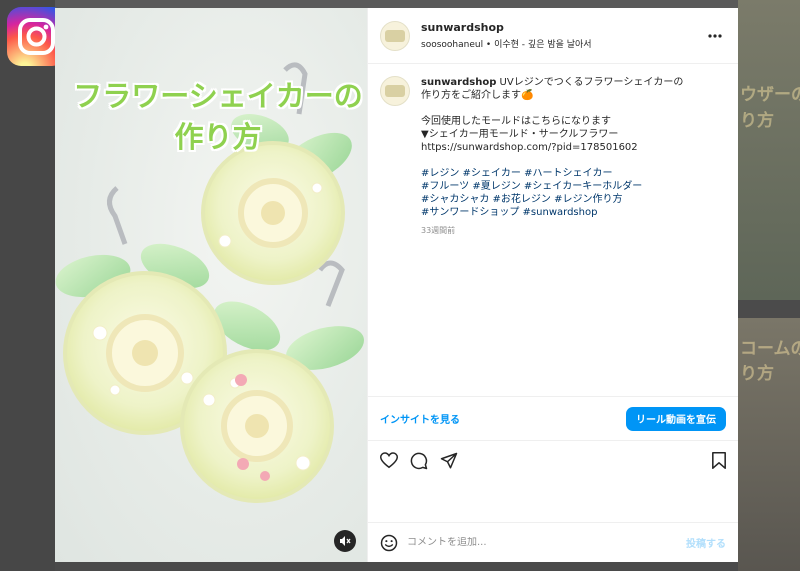 This screenshot has width=800, height=571. I want to click on bookmark-icon, so click(719, 460).